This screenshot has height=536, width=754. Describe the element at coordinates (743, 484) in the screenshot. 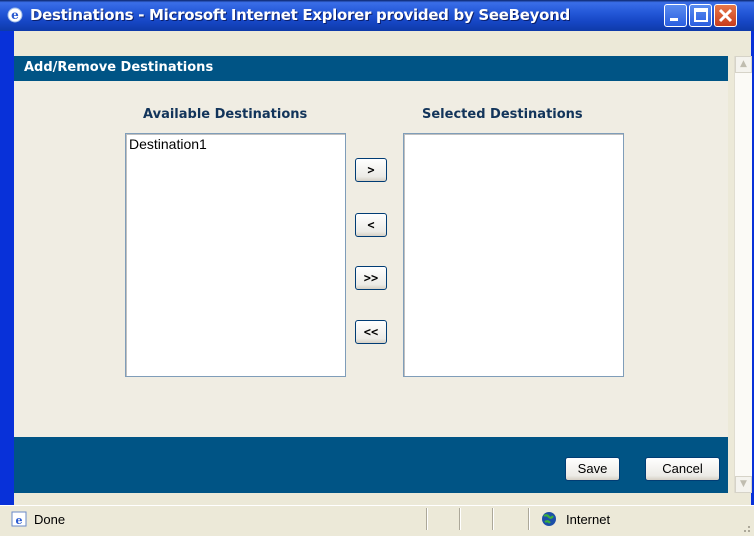

I see `scroll-down-button: ▼` at that location.